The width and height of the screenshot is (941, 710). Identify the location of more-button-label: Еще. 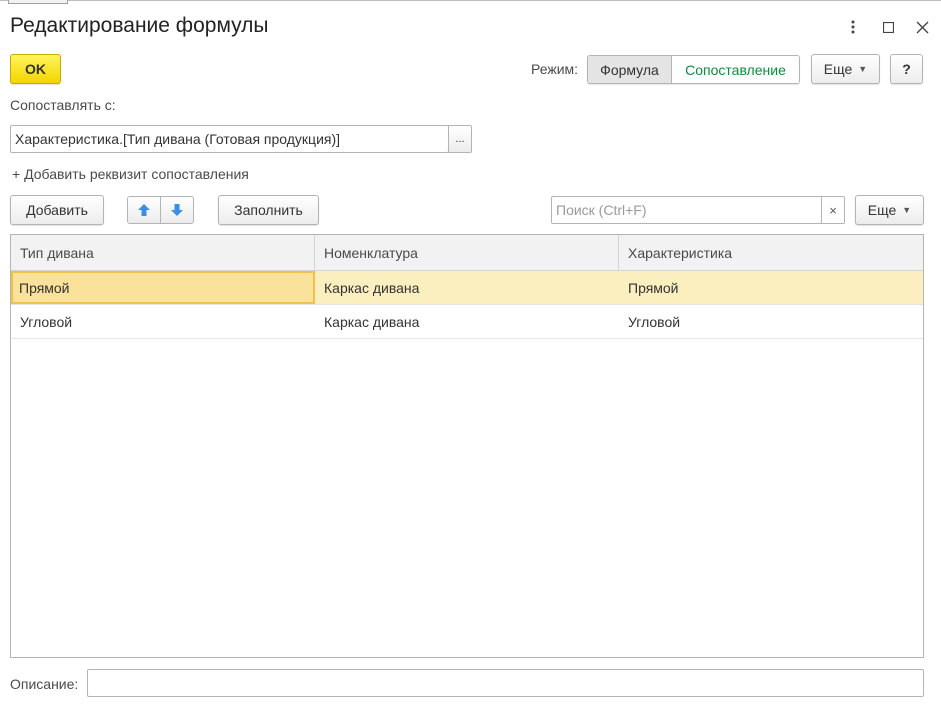
(838, 69).